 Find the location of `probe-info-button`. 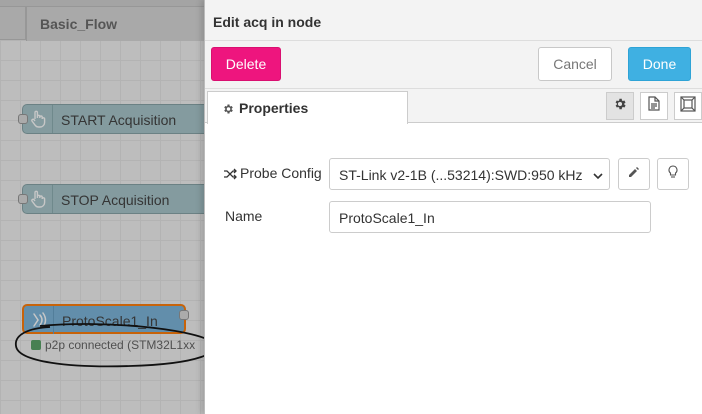

probe-info-button is located at coordinates (673, 174).